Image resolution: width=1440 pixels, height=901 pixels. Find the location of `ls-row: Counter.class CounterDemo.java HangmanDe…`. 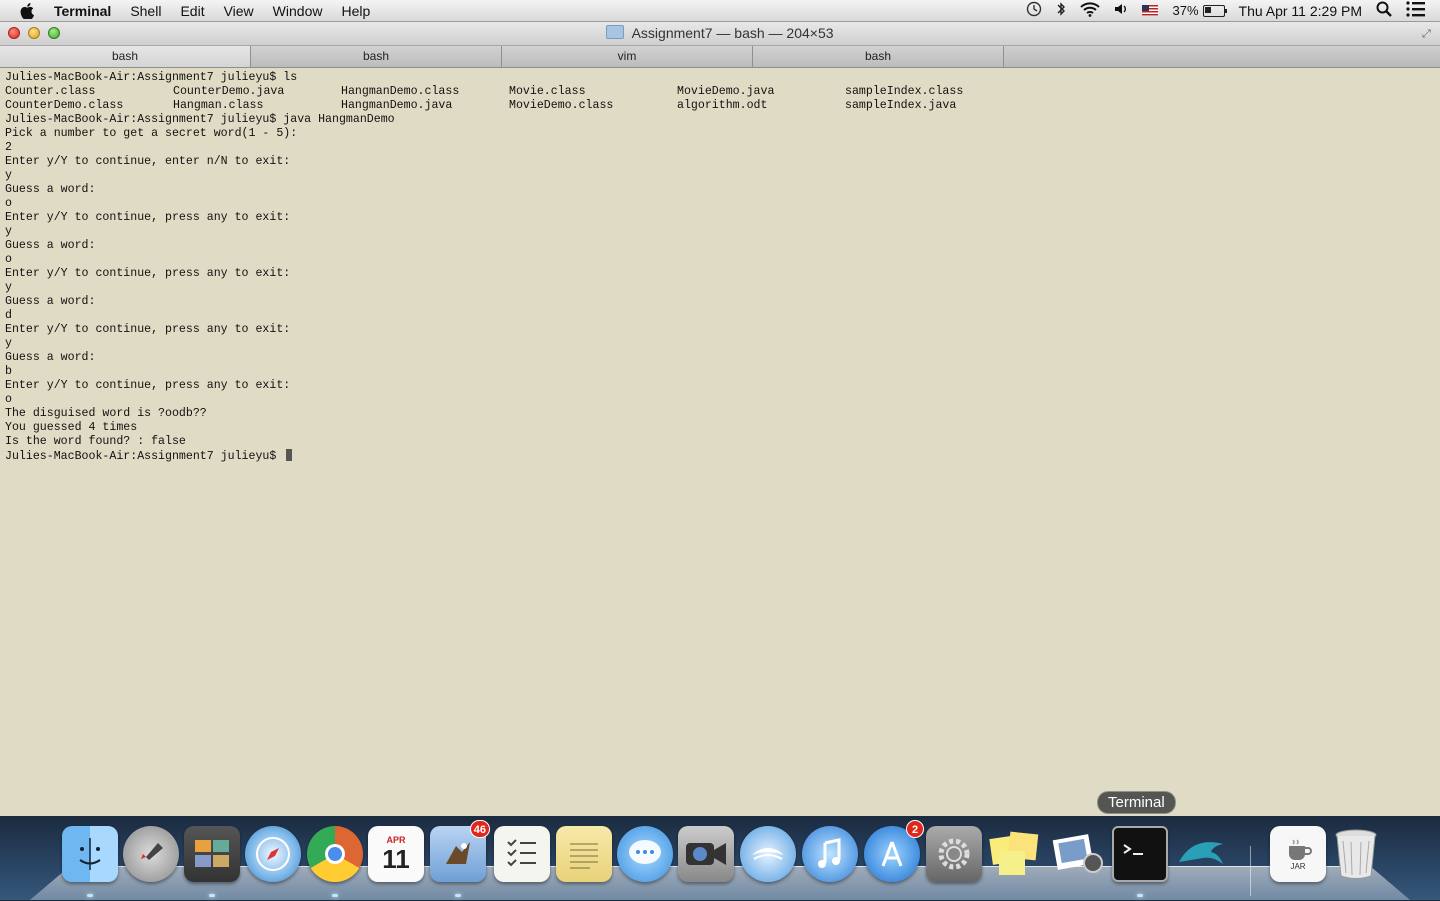

ls-row: Counter.class CounterDemo.java HangmanDe… is located at coordinates (720, 92).